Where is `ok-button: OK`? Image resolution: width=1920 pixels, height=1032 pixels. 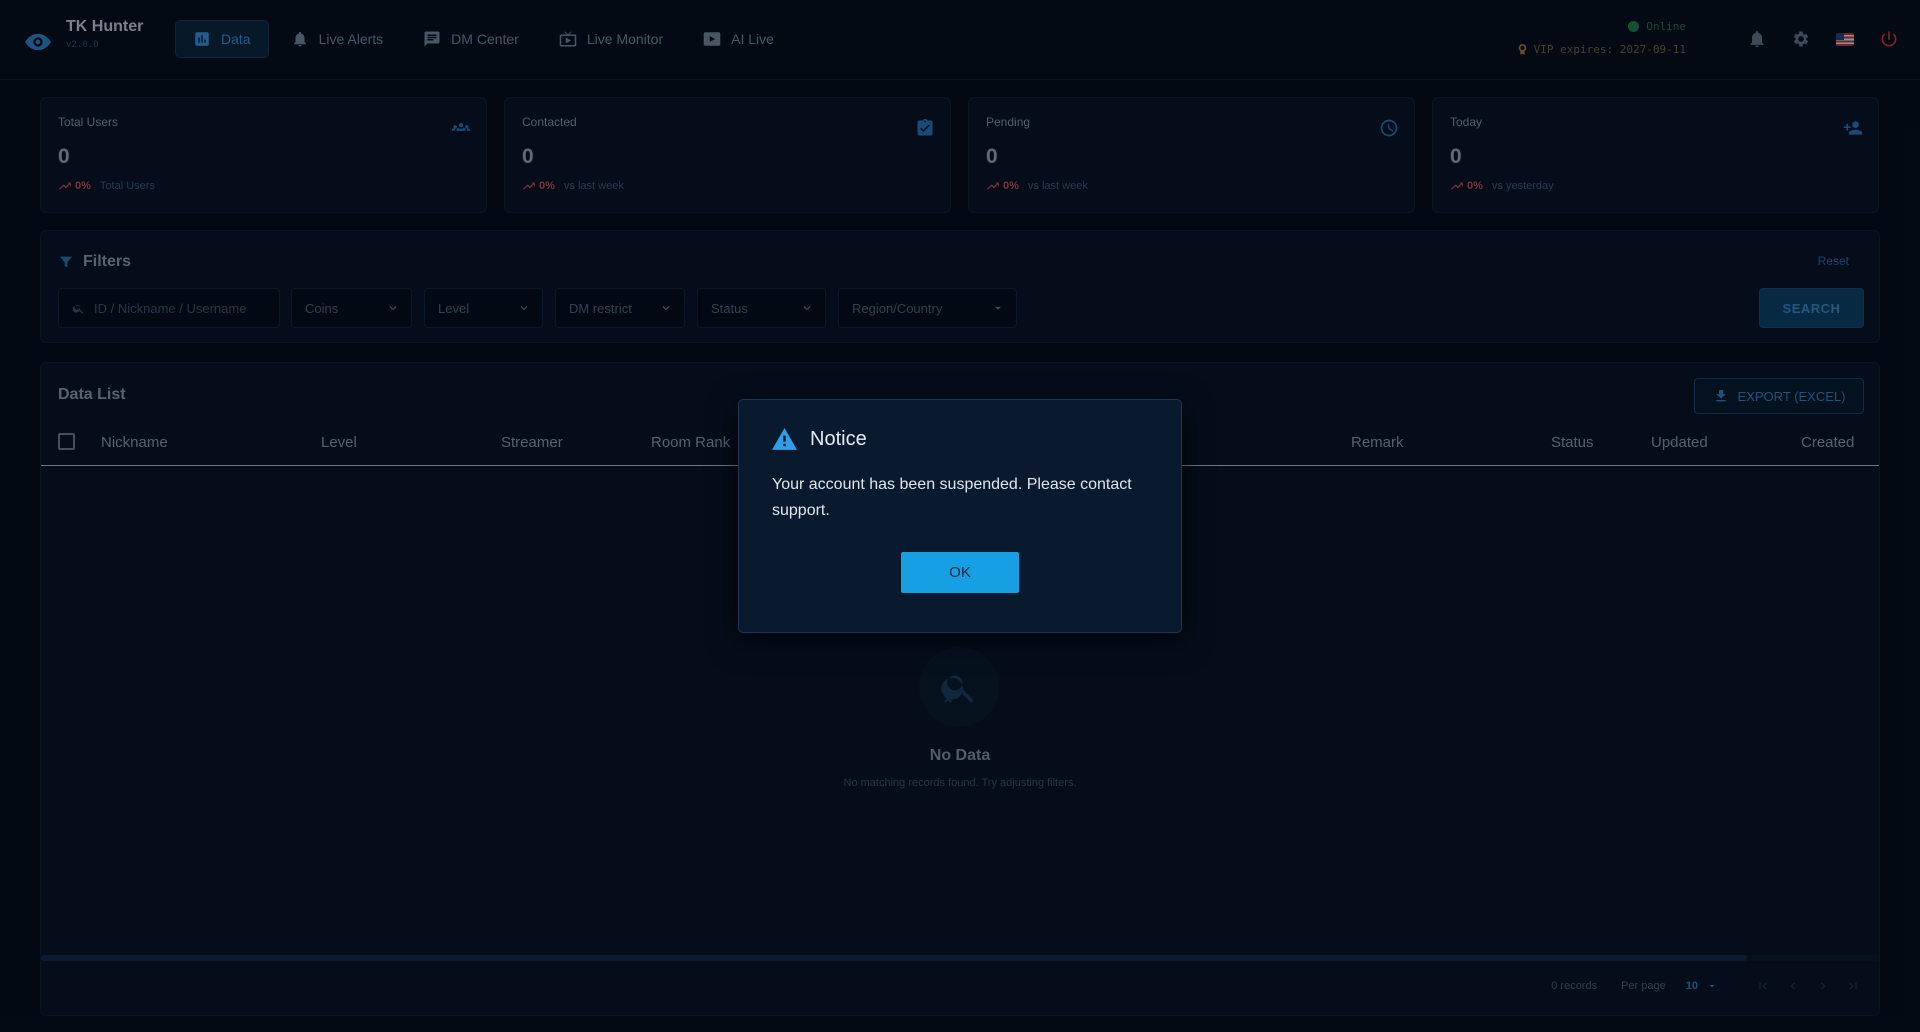 ok-button: OK is located at coordinates (960, 572).